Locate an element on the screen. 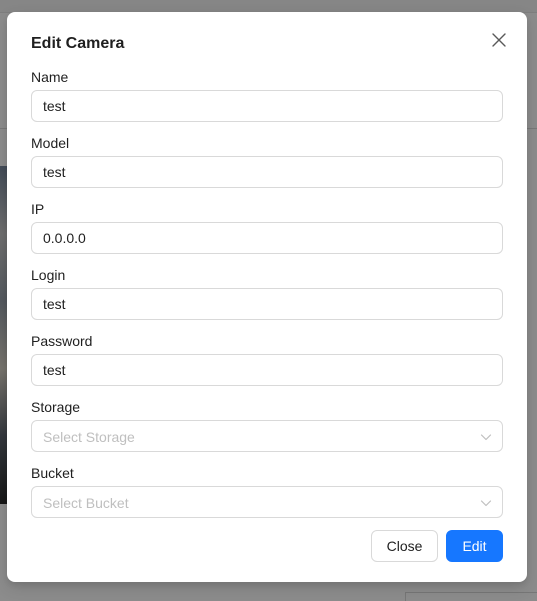 Image resolution: width=537 pixels, height=601 pixels. login-label: Login is located at coordinates (48, 275).